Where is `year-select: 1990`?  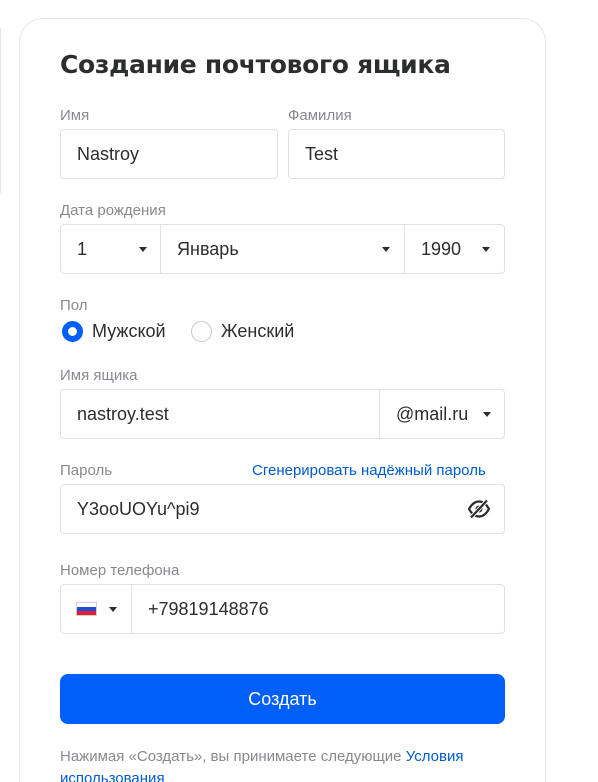 year-select: 1990 is located at coordinates (454, 249).